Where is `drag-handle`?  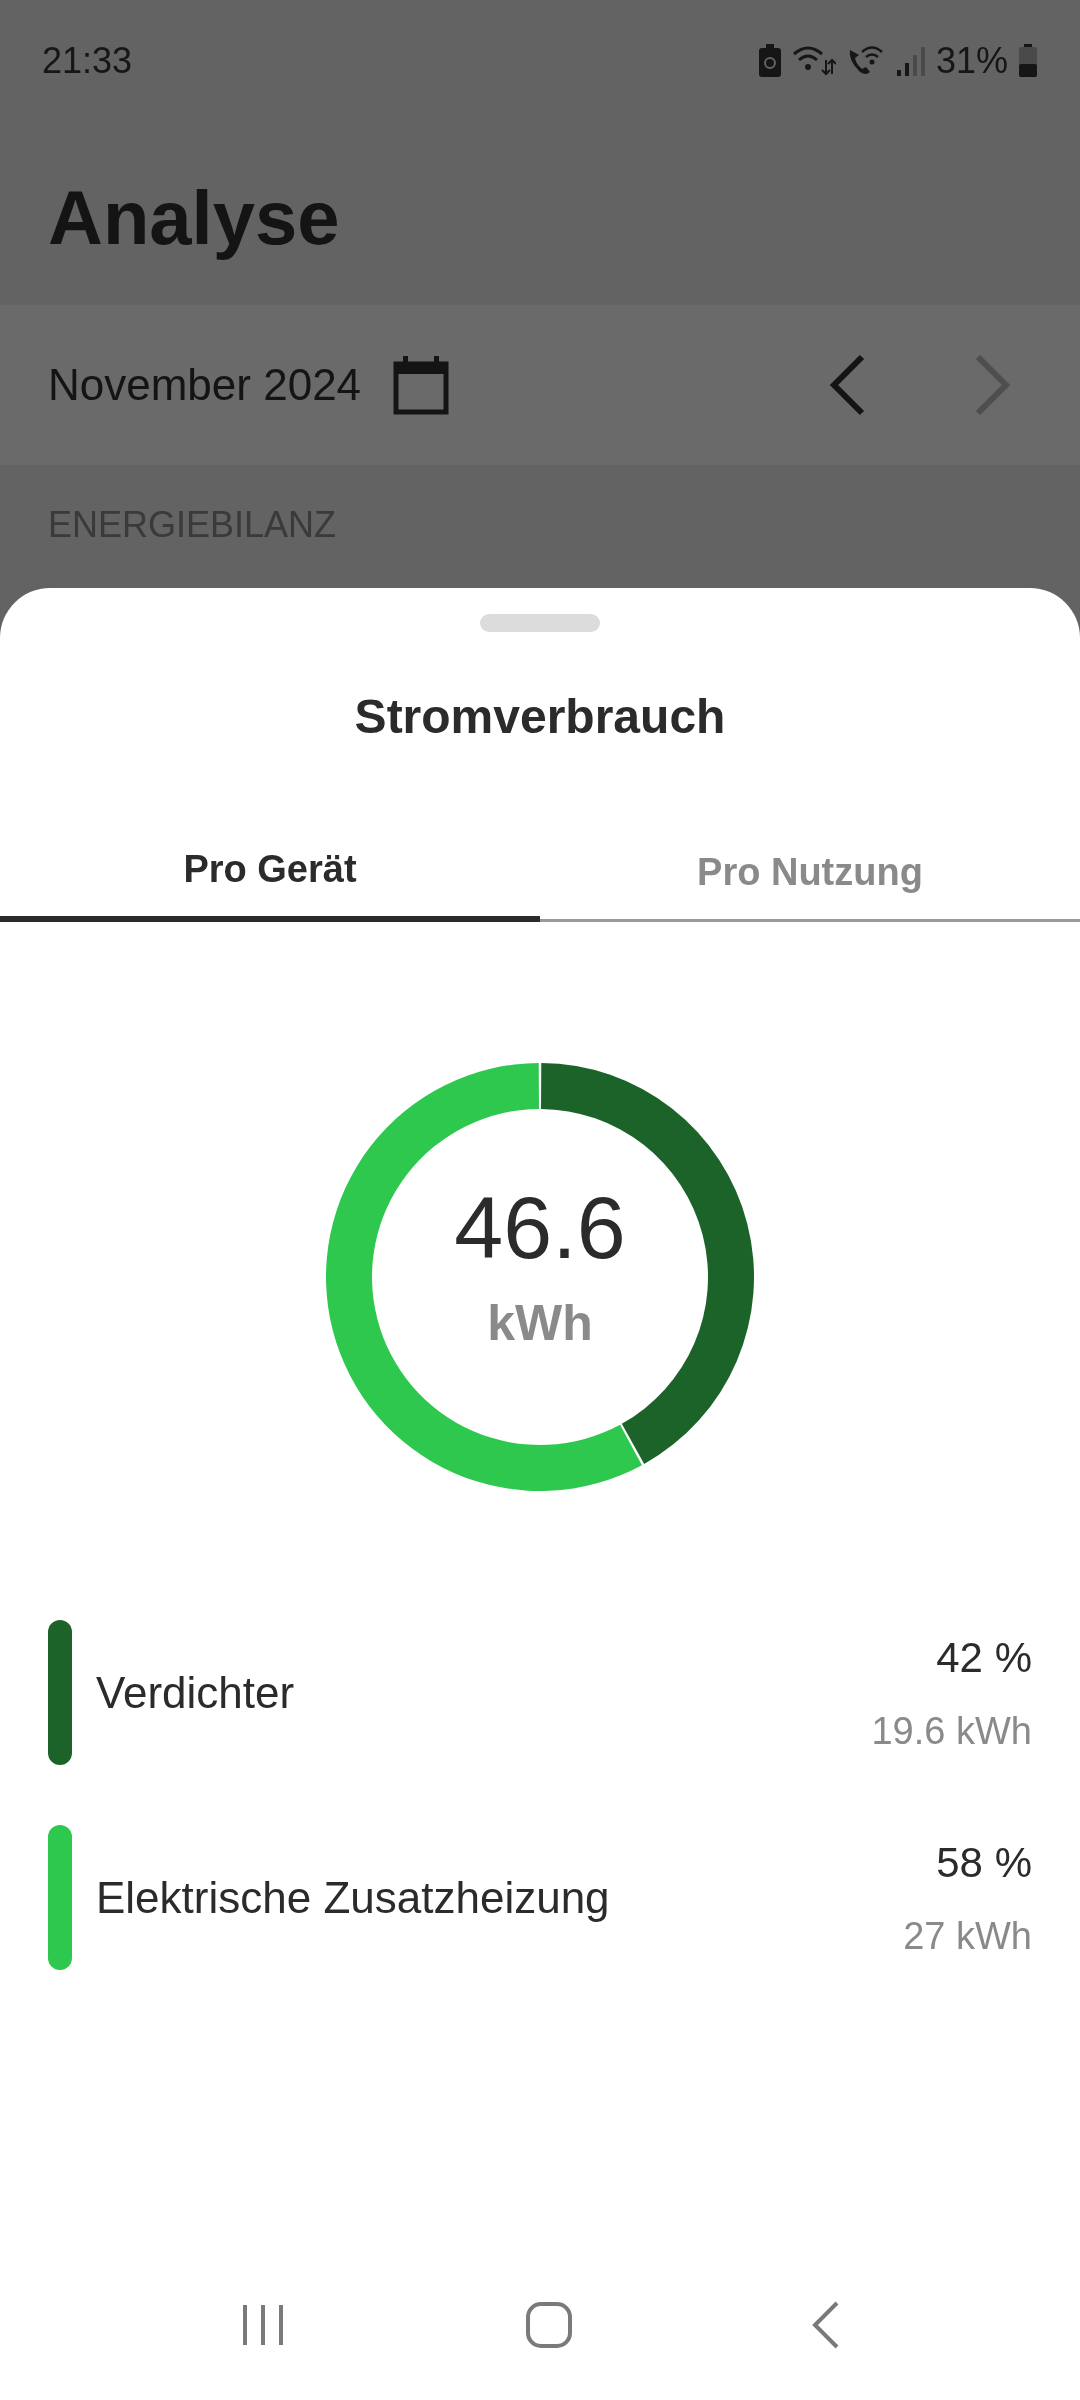
drag-handle is located at coordinates (540, 623).